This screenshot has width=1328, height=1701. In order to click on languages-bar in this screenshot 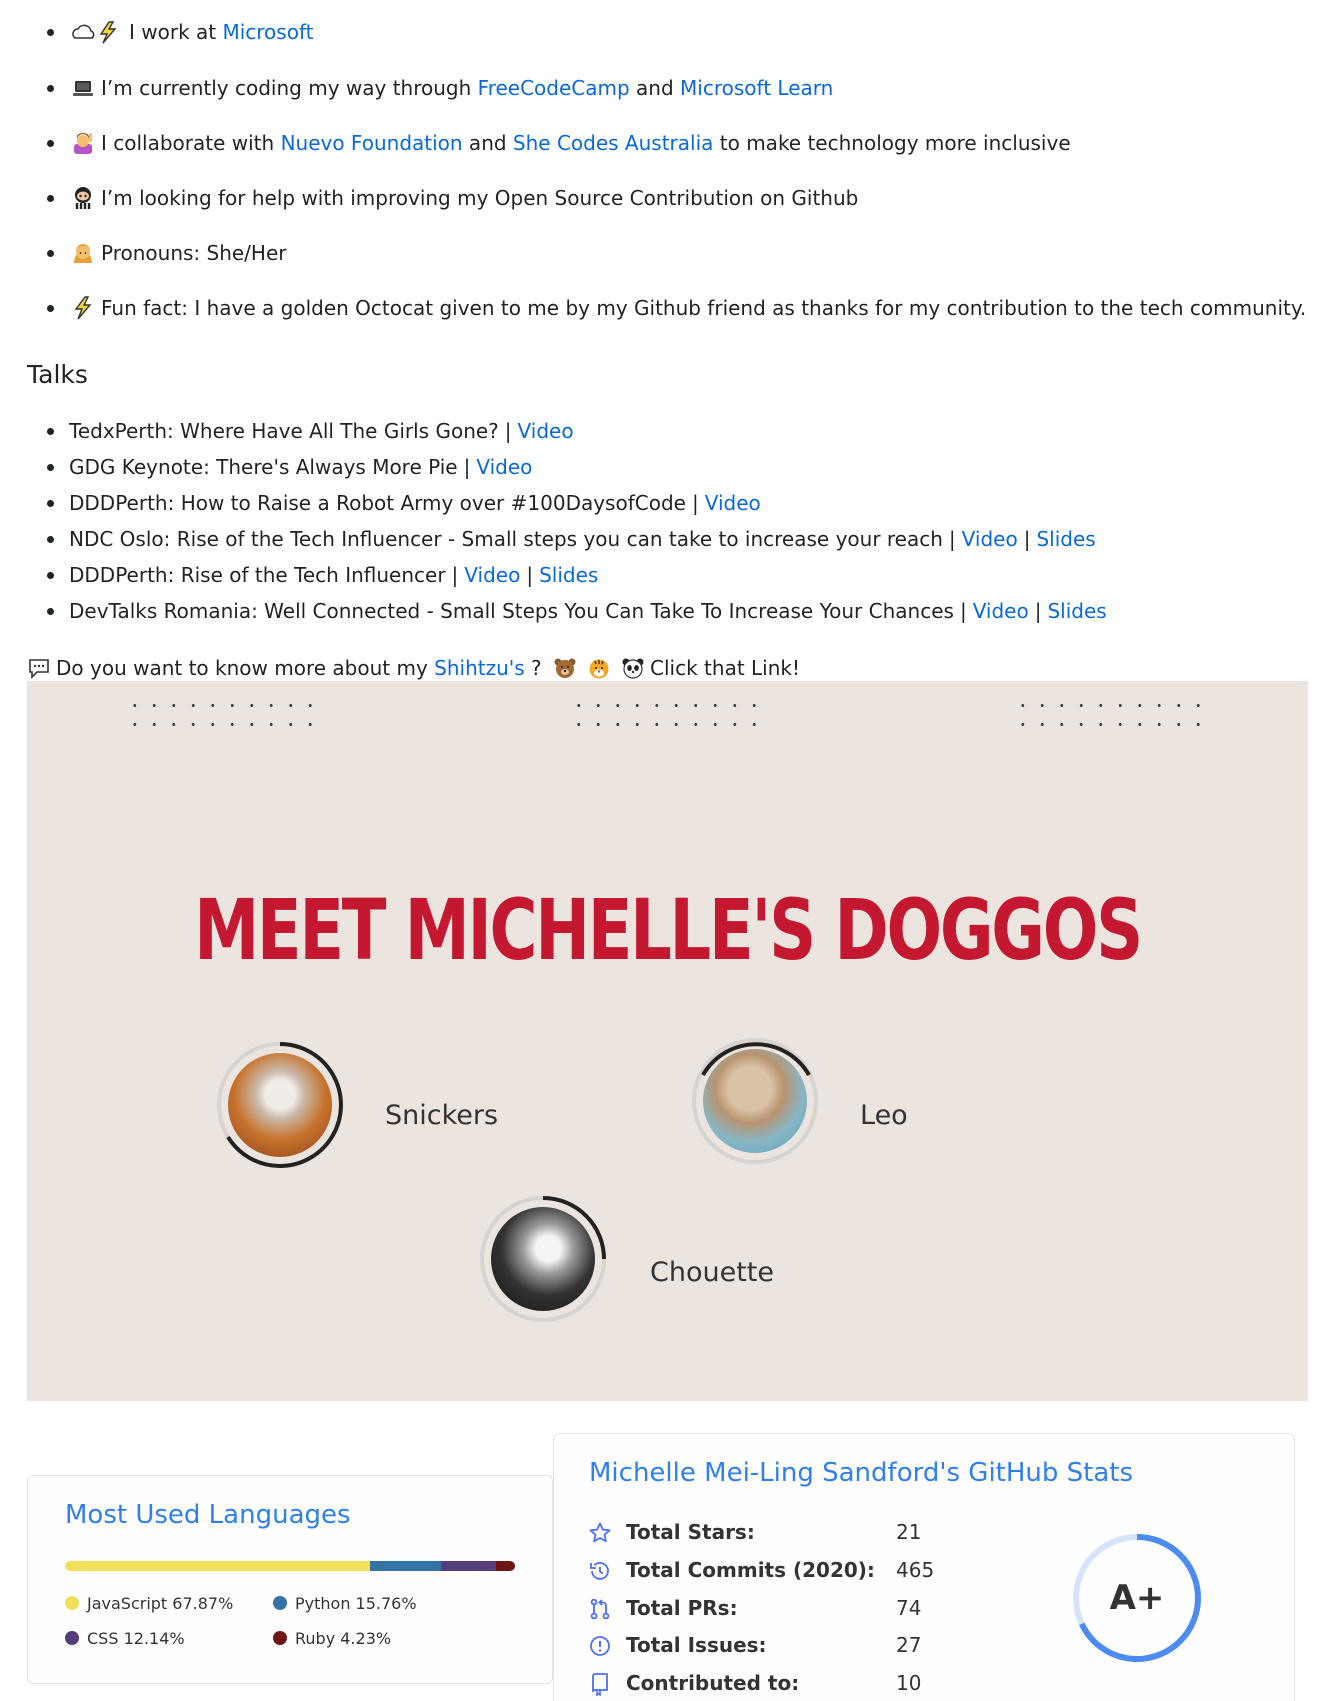, I will do `click(290, 1566)`.